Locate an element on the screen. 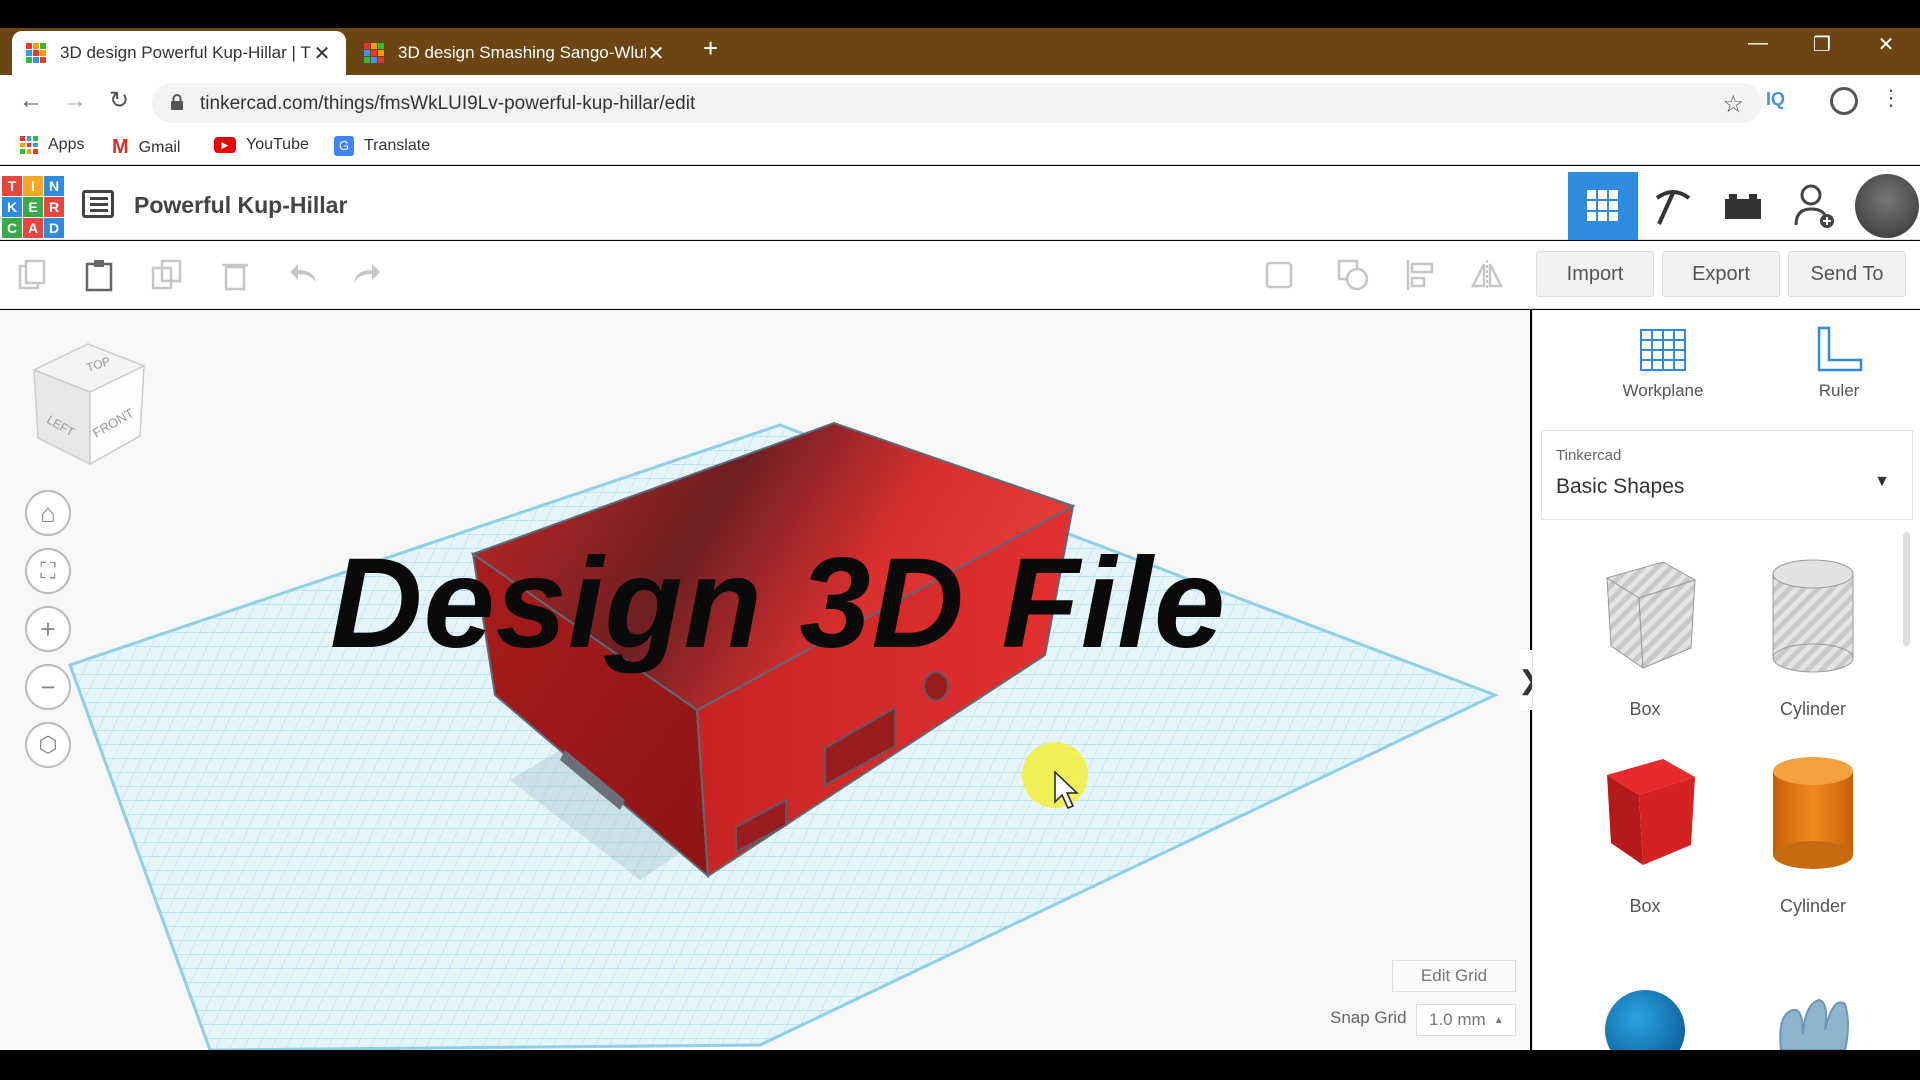 This screenshot has width=1920, height=1080. new-tab-icon: + is located at coordinates (710, 48).